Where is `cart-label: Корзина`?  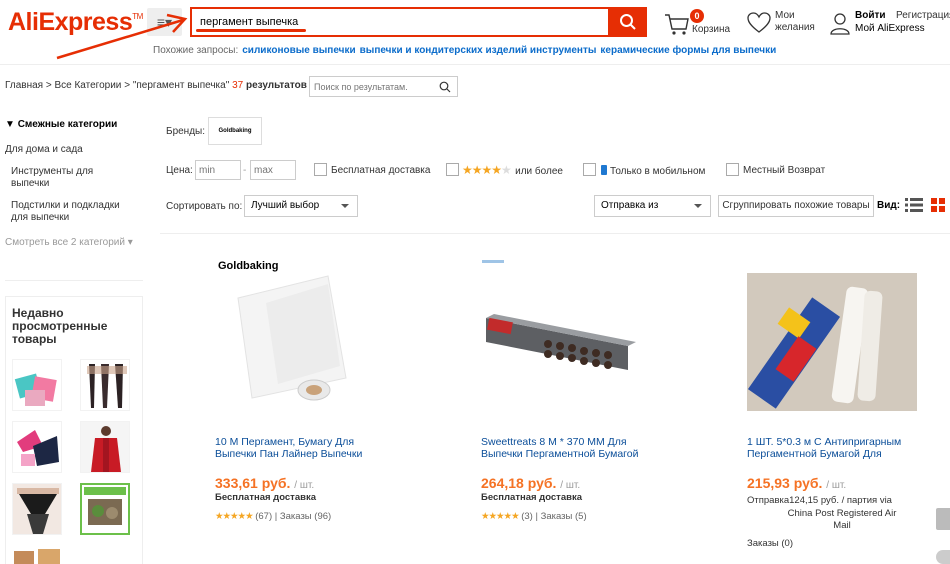
cart-label: Корзина is located at coordinates (711, 29).